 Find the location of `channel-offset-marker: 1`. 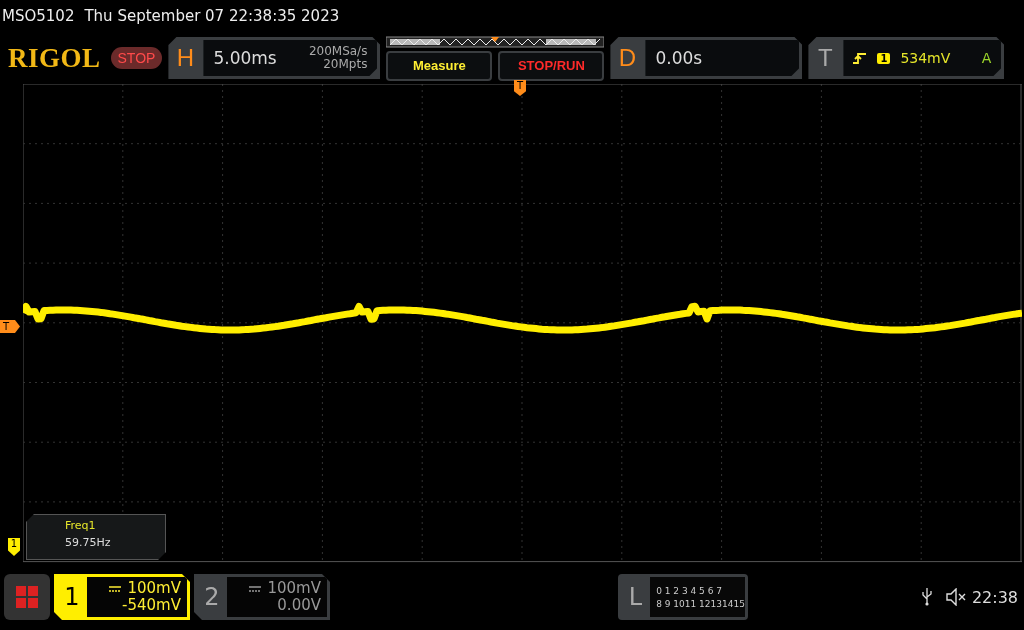

channel-offset-marker: 1 is located at coordinates (14, 547).